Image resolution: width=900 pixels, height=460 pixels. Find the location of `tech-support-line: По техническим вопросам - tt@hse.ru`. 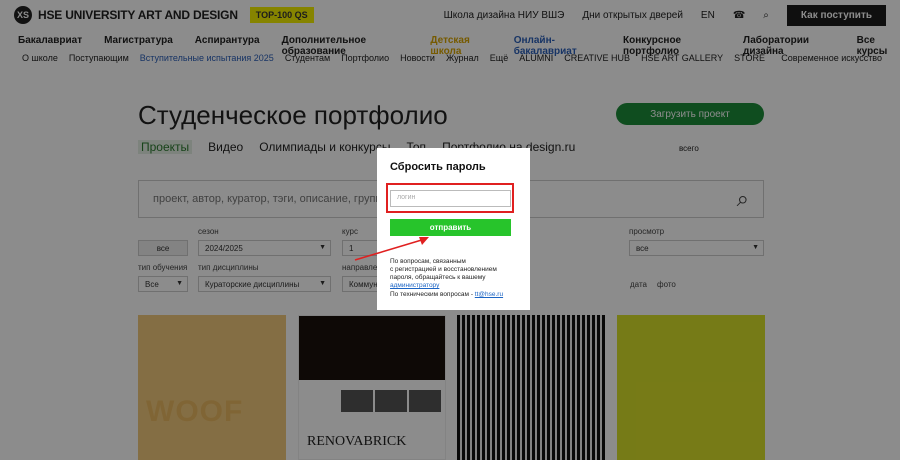

tech-support-line: По техническим вопросам - tt@hse.ru is located at coordinates (455, 295).